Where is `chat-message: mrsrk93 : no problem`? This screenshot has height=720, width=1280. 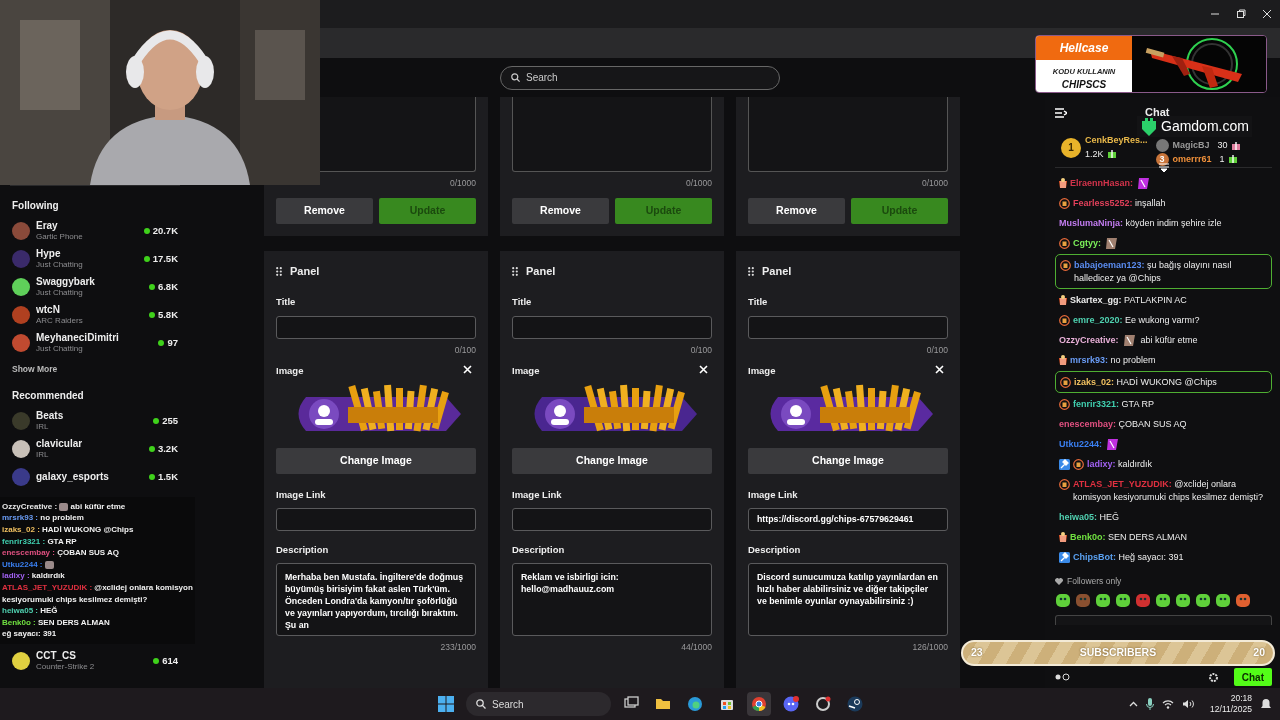
chat-message: mrsrk93 : no problem is located at coordinates (43, 518).